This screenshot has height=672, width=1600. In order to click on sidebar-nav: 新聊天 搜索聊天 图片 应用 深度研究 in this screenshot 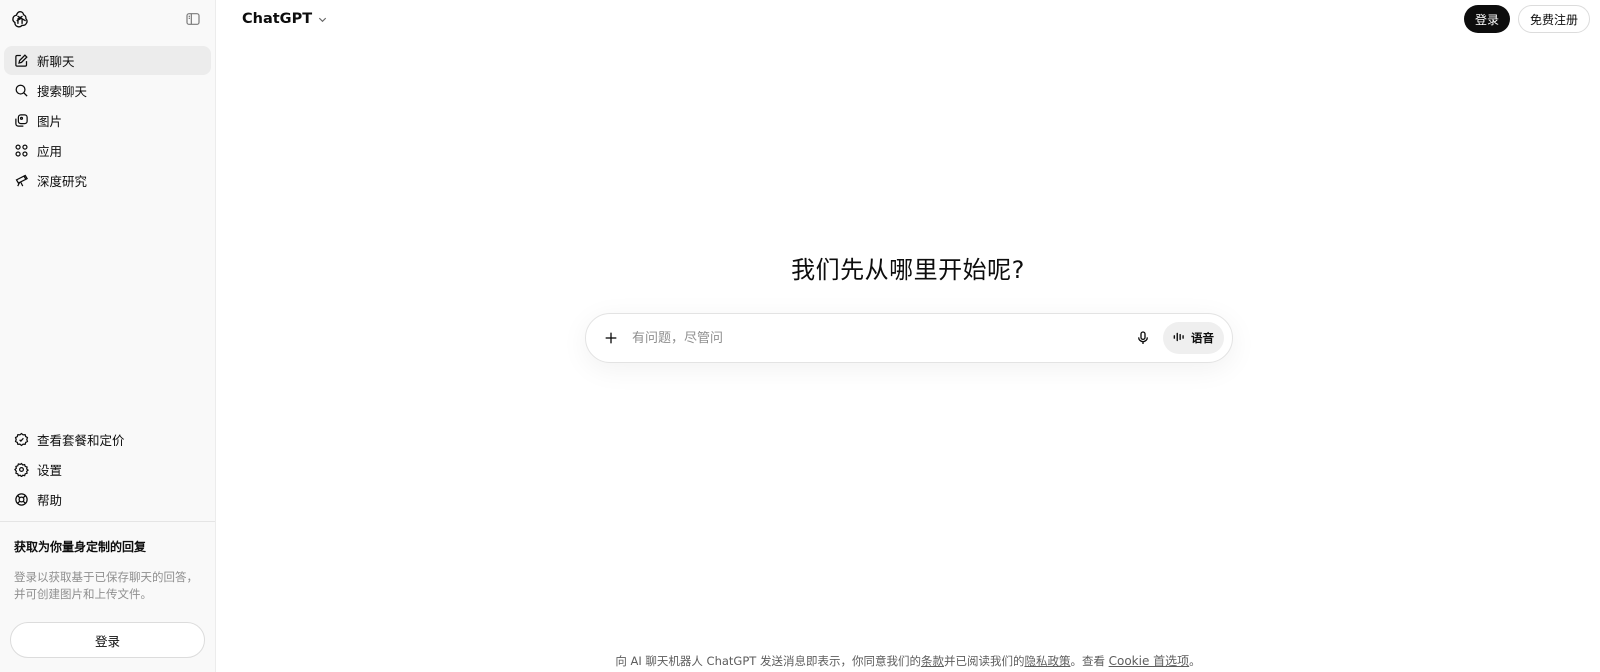, I will do `click(107, 117)`.